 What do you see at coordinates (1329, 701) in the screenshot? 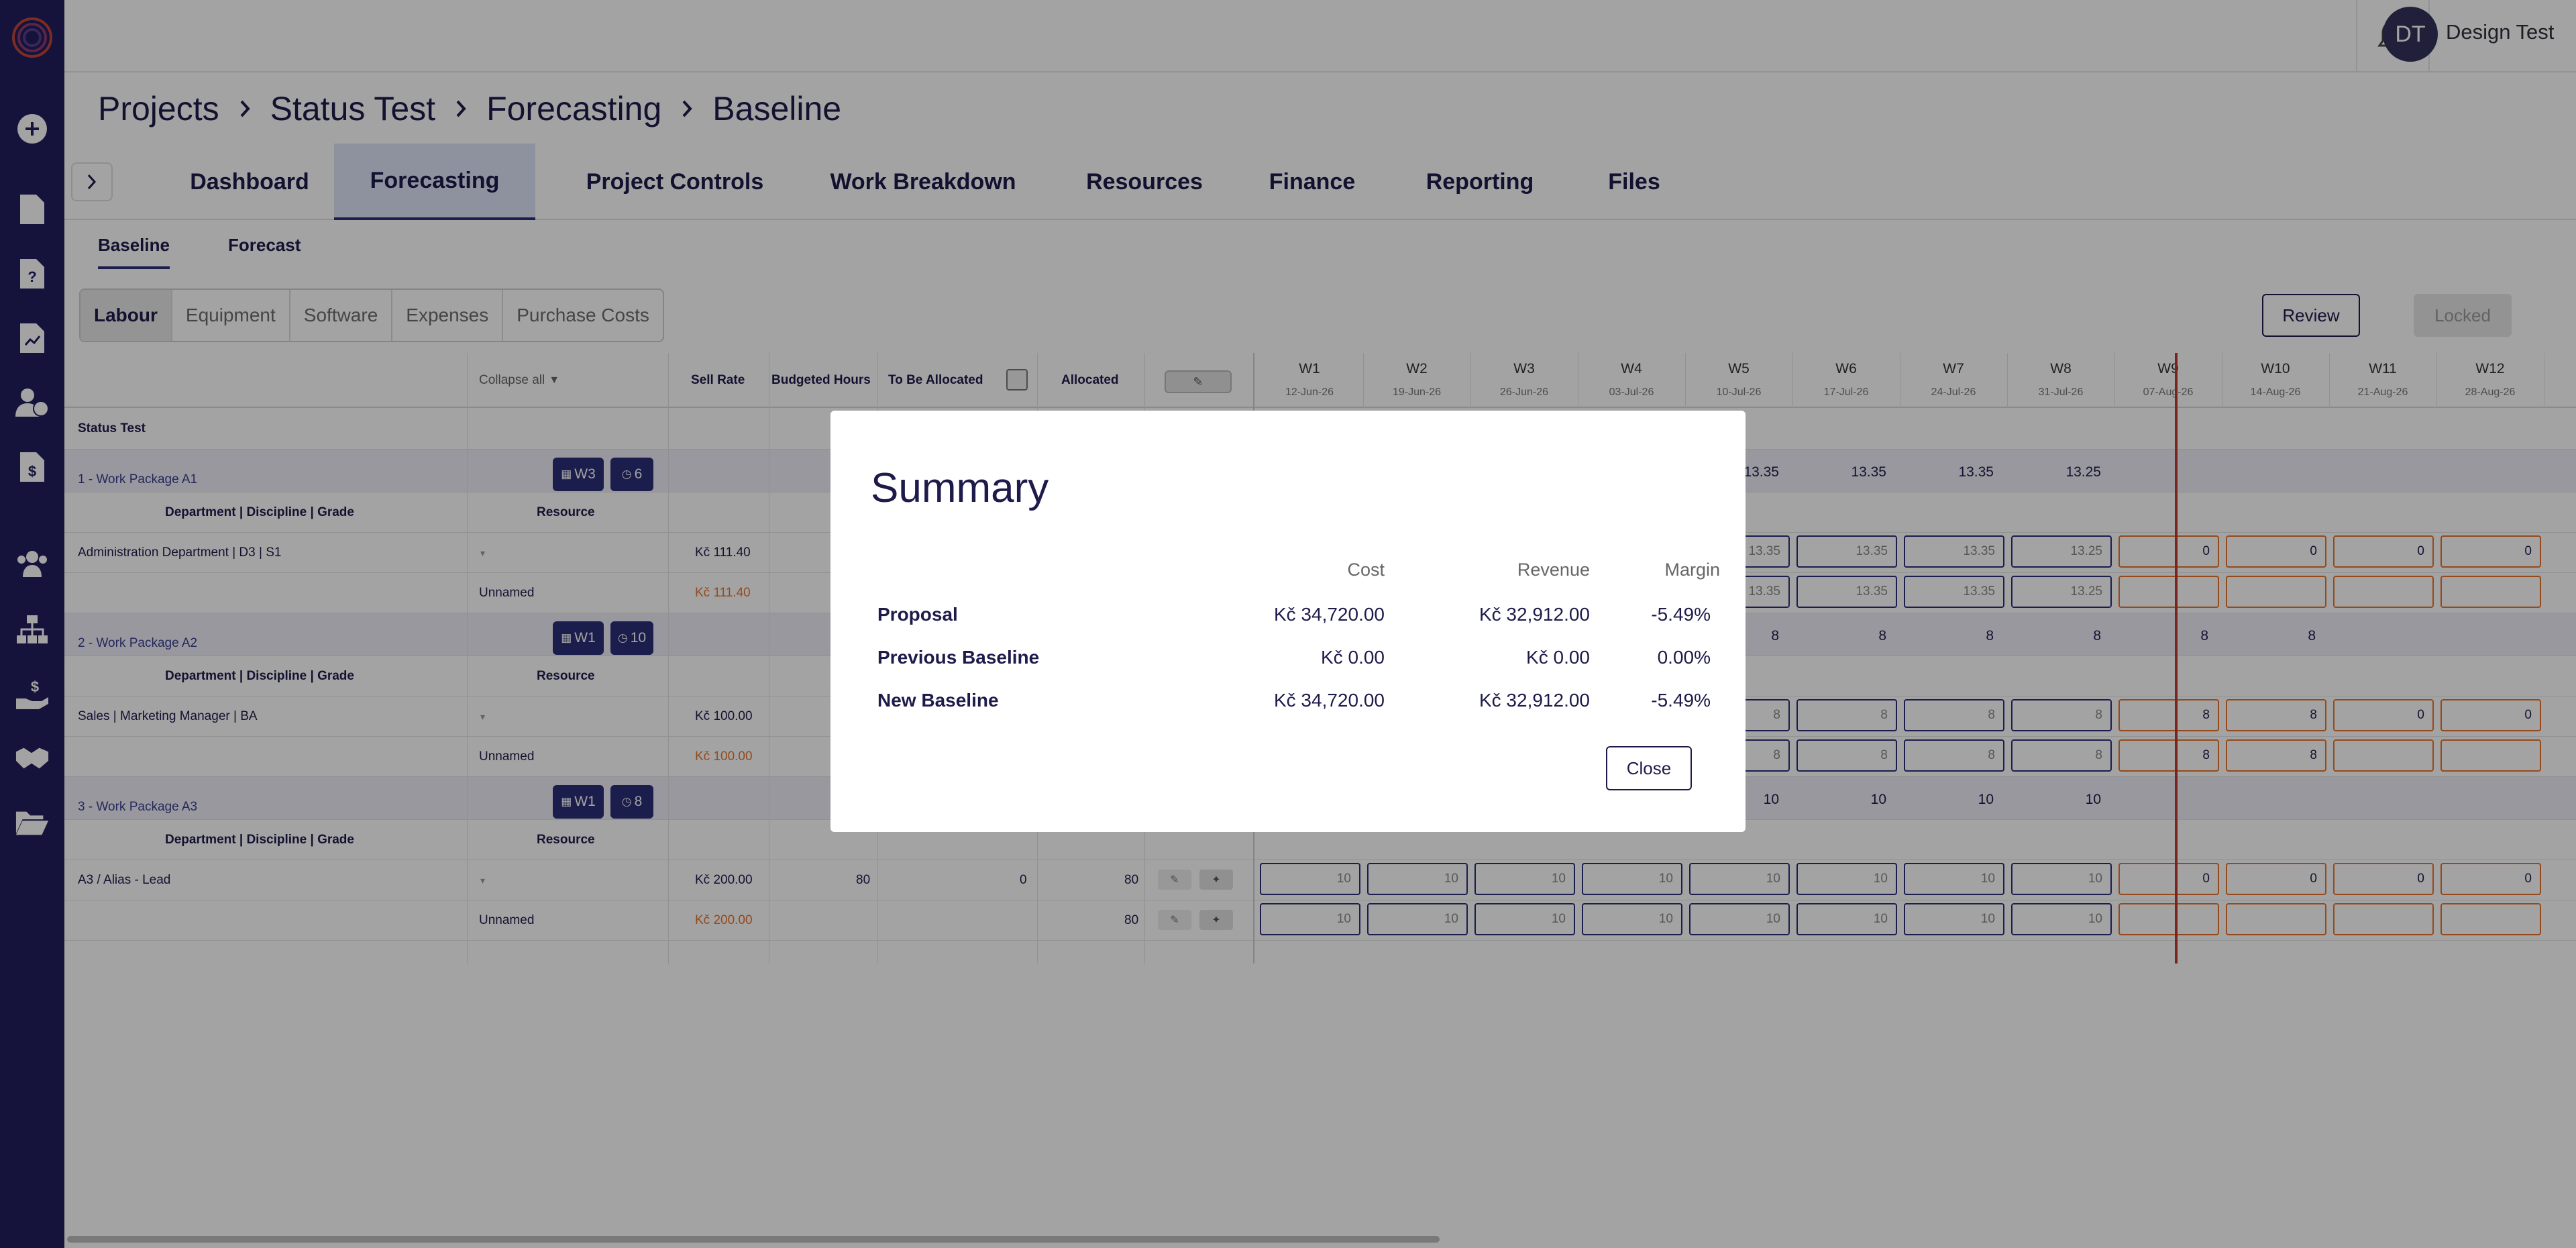
I see `new-baseline-cost: Kč 34,720.00` at bounding box center [1329, 701].